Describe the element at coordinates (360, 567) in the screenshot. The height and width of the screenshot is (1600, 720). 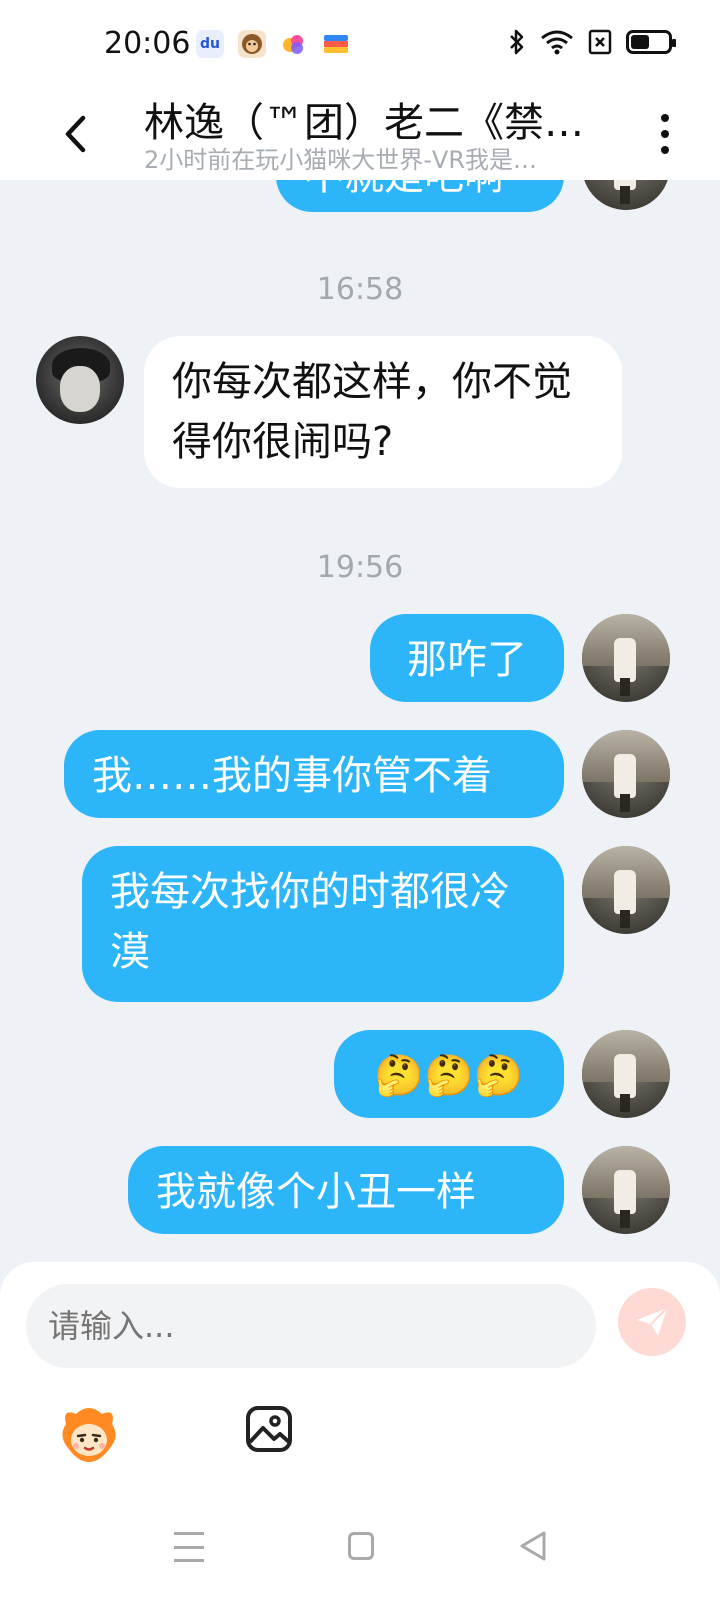
I see `message-timestamp: 19:56` at that location.